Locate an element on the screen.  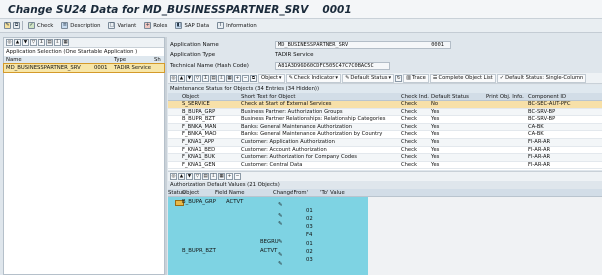
column-header: Print Obj. Info. is located at coordinates (507, 96).